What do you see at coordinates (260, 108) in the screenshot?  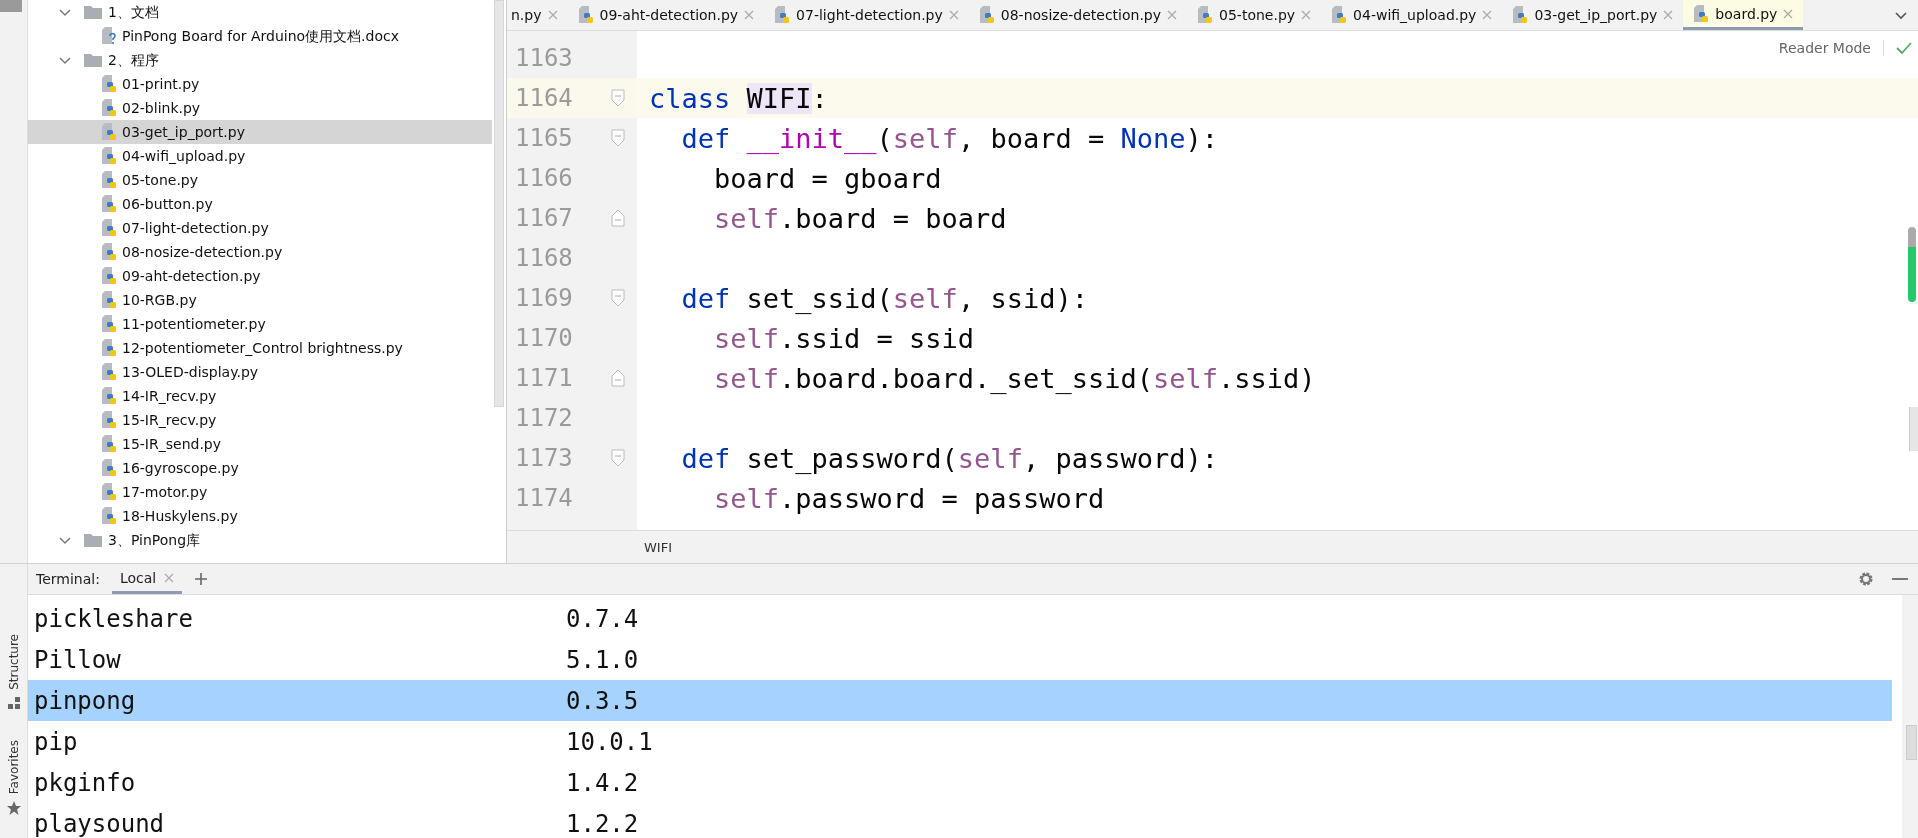 I see `tree-item: 02-blink.py` at bounding box center [260, 108].